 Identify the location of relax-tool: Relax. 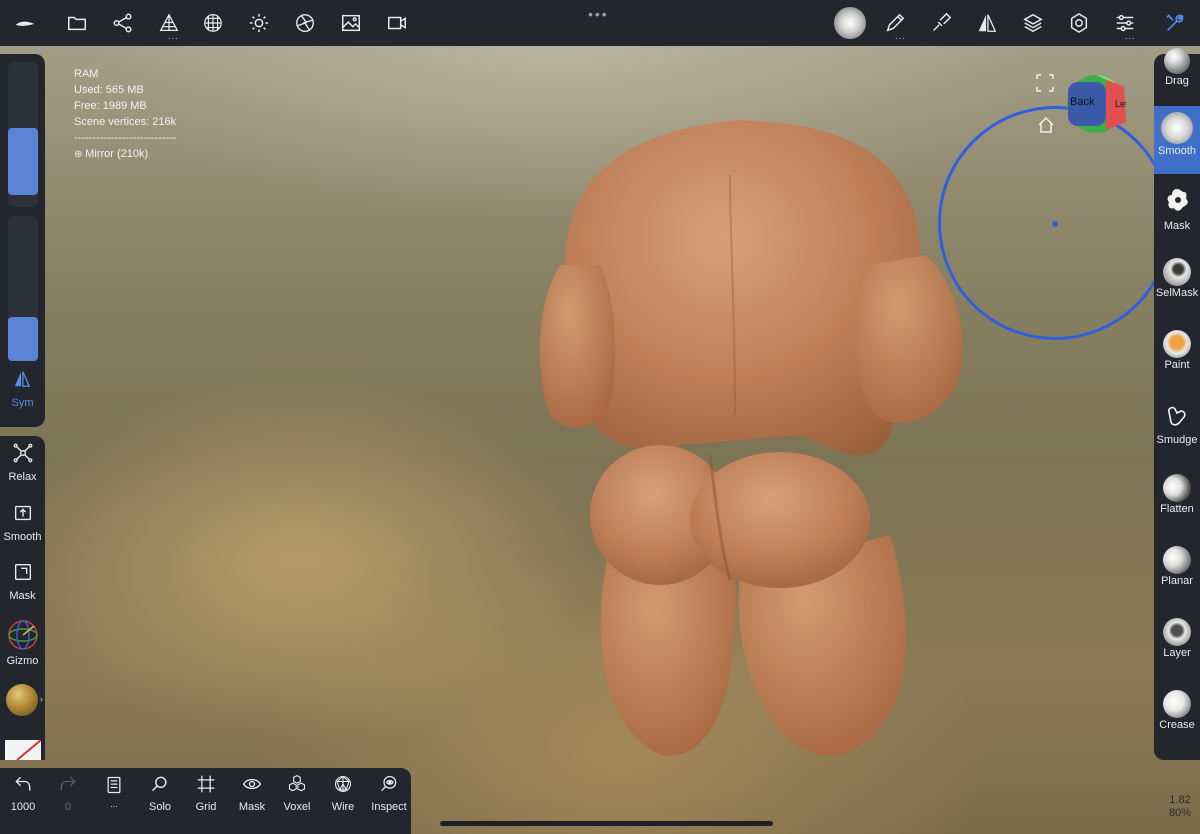
(22, 462).